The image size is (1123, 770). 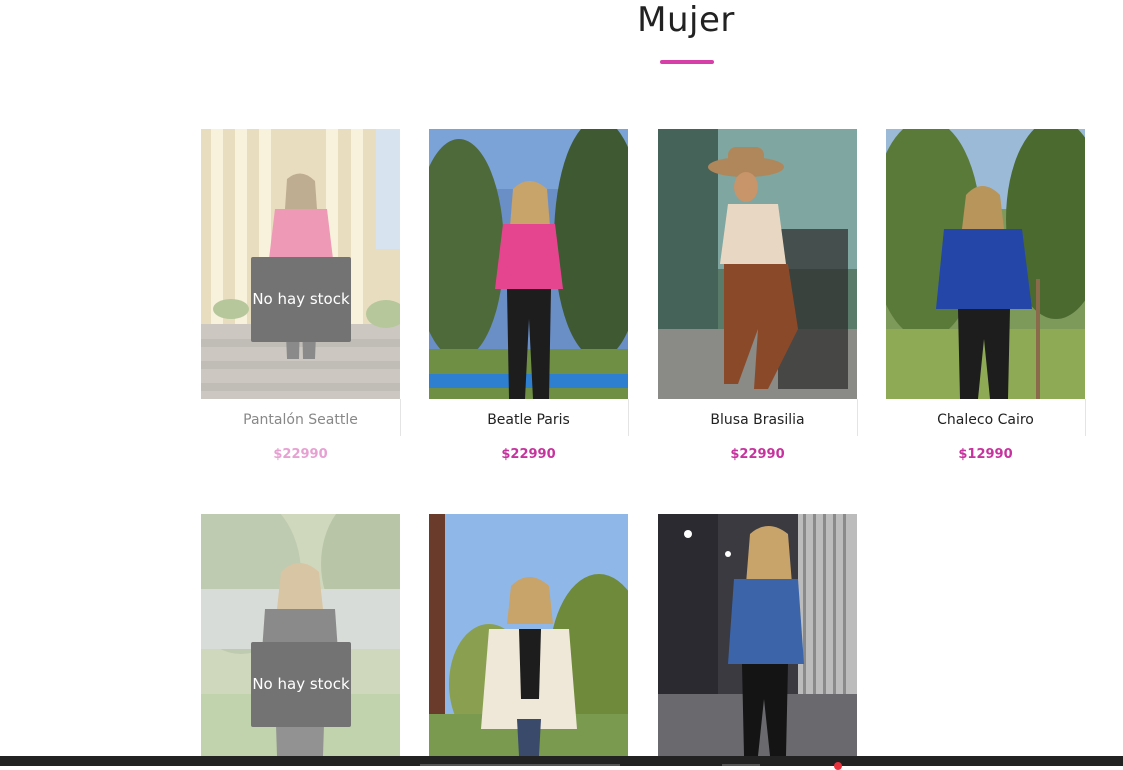 What do you see at coordinates (561, 761) in the screenshot?
I see `taskbar` at bounding box center [561, 761].